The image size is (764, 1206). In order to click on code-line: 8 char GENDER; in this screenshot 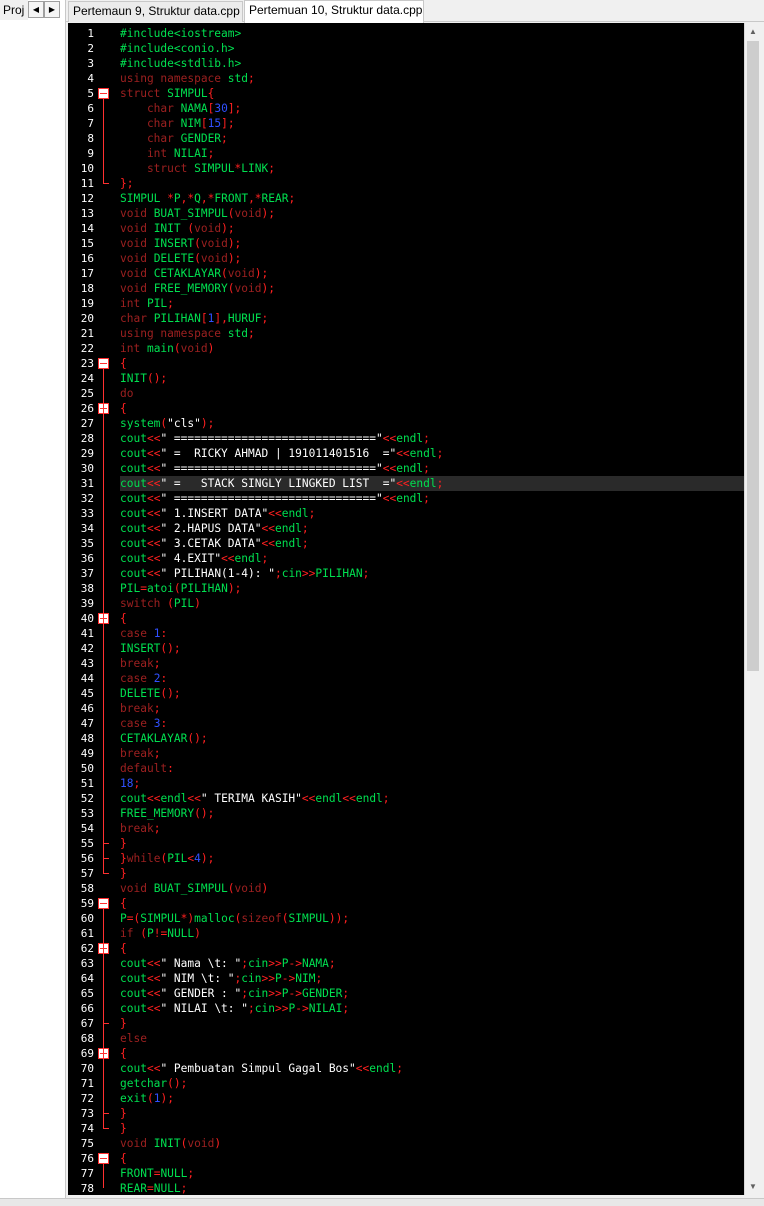, I will do `click(415, 138)`.